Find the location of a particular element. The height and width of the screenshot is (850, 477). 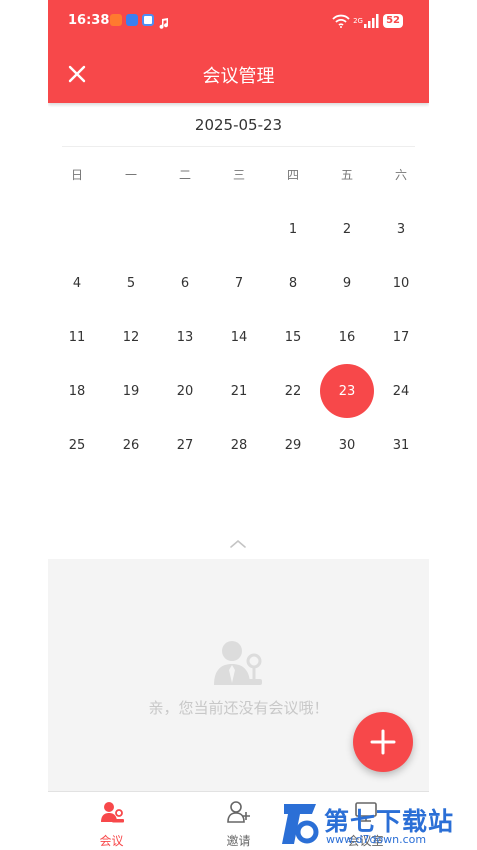

calendar-day-number: 20 is located at coordinates (185, 391).